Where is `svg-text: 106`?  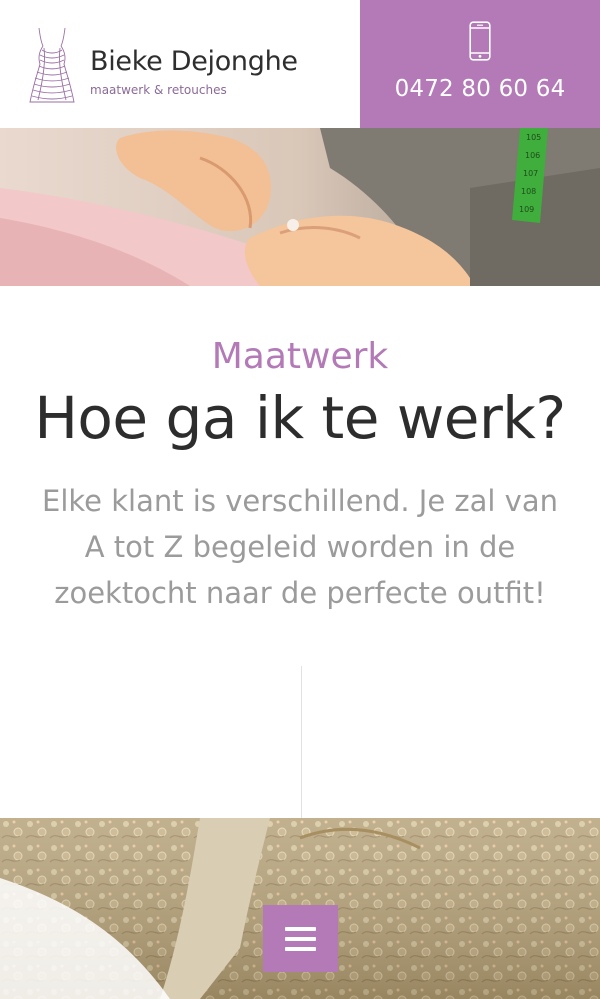
svg-text: 106 is located at coordinates (532, 155).